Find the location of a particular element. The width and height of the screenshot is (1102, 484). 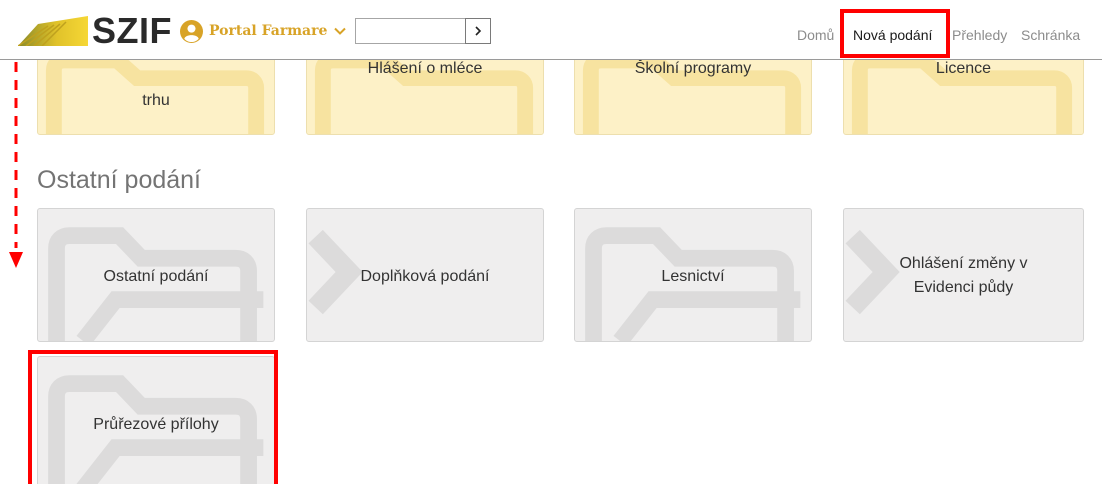

tile-label: Doplňková podání is located at coordinates (425, 276).